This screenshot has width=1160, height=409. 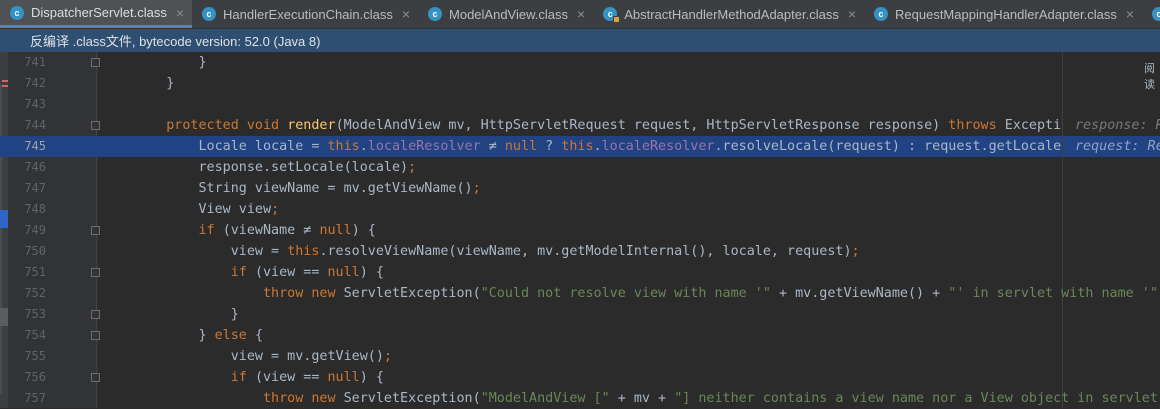 What do you see at coordinates (259, 272) in the screenshot?
I see `code-text: if (view == null) {` at bounding box center [259, 272].